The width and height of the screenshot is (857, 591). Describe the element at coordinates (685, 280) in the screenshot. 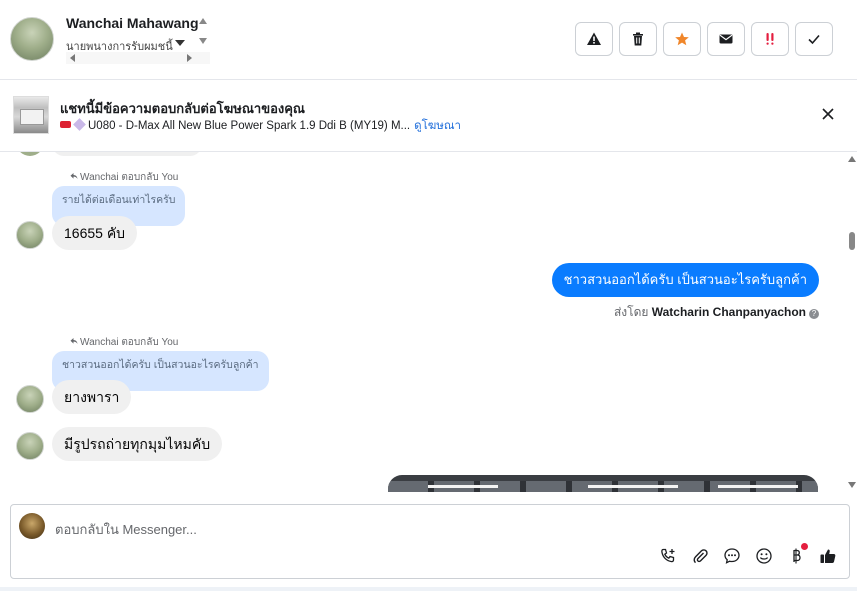

I see `outgoing-message: ชาวสวนออกได้ครับ เป็นสวนอะไรครับลูกค้า` at that location.